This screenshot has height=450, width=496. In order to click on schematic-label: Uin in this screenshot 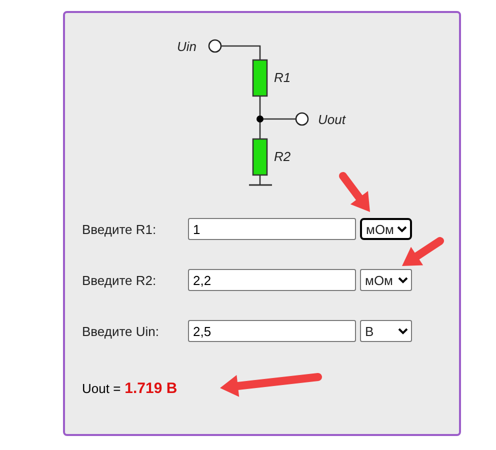, I will do `click(187, 46)`.